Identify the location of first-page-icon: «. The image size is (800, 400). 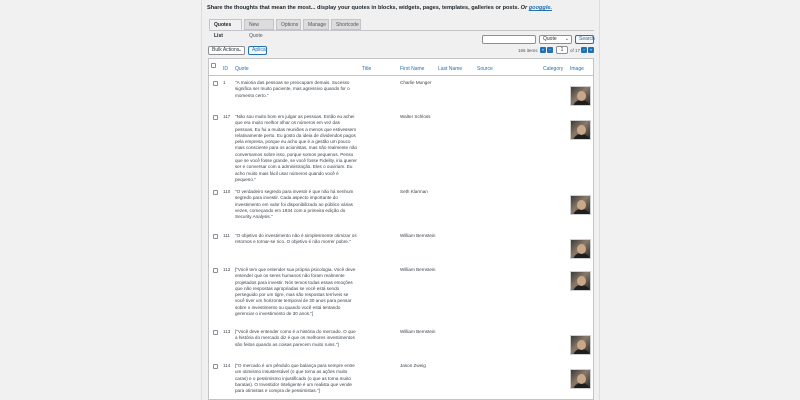
(543, 50).